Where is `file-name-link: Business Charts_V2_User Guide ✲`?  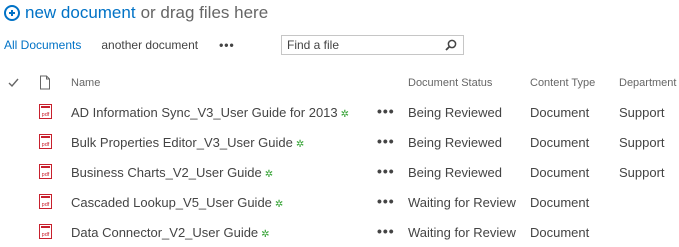
file-name-link: Business Charts_V2_User Guide ✲ is located at coordinates (172, 172).